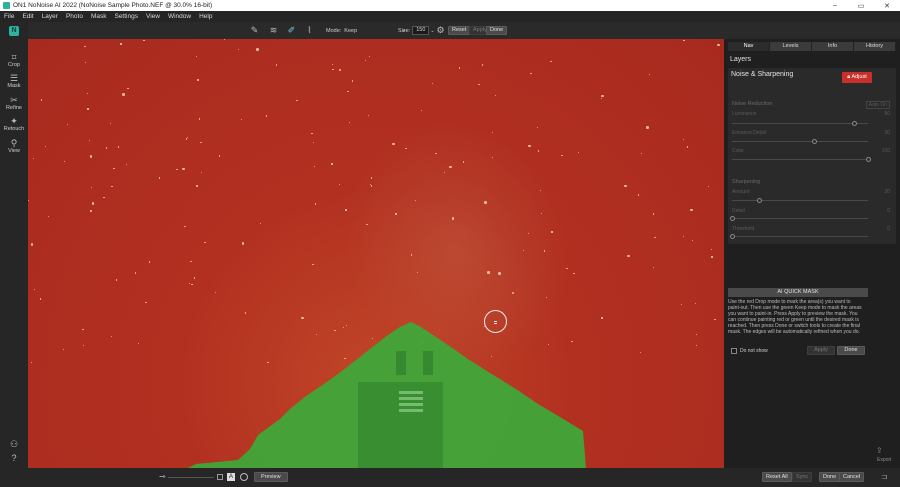 This screenshot has width=900, height=487. I want to click on amount-slider, so click(800, 200).